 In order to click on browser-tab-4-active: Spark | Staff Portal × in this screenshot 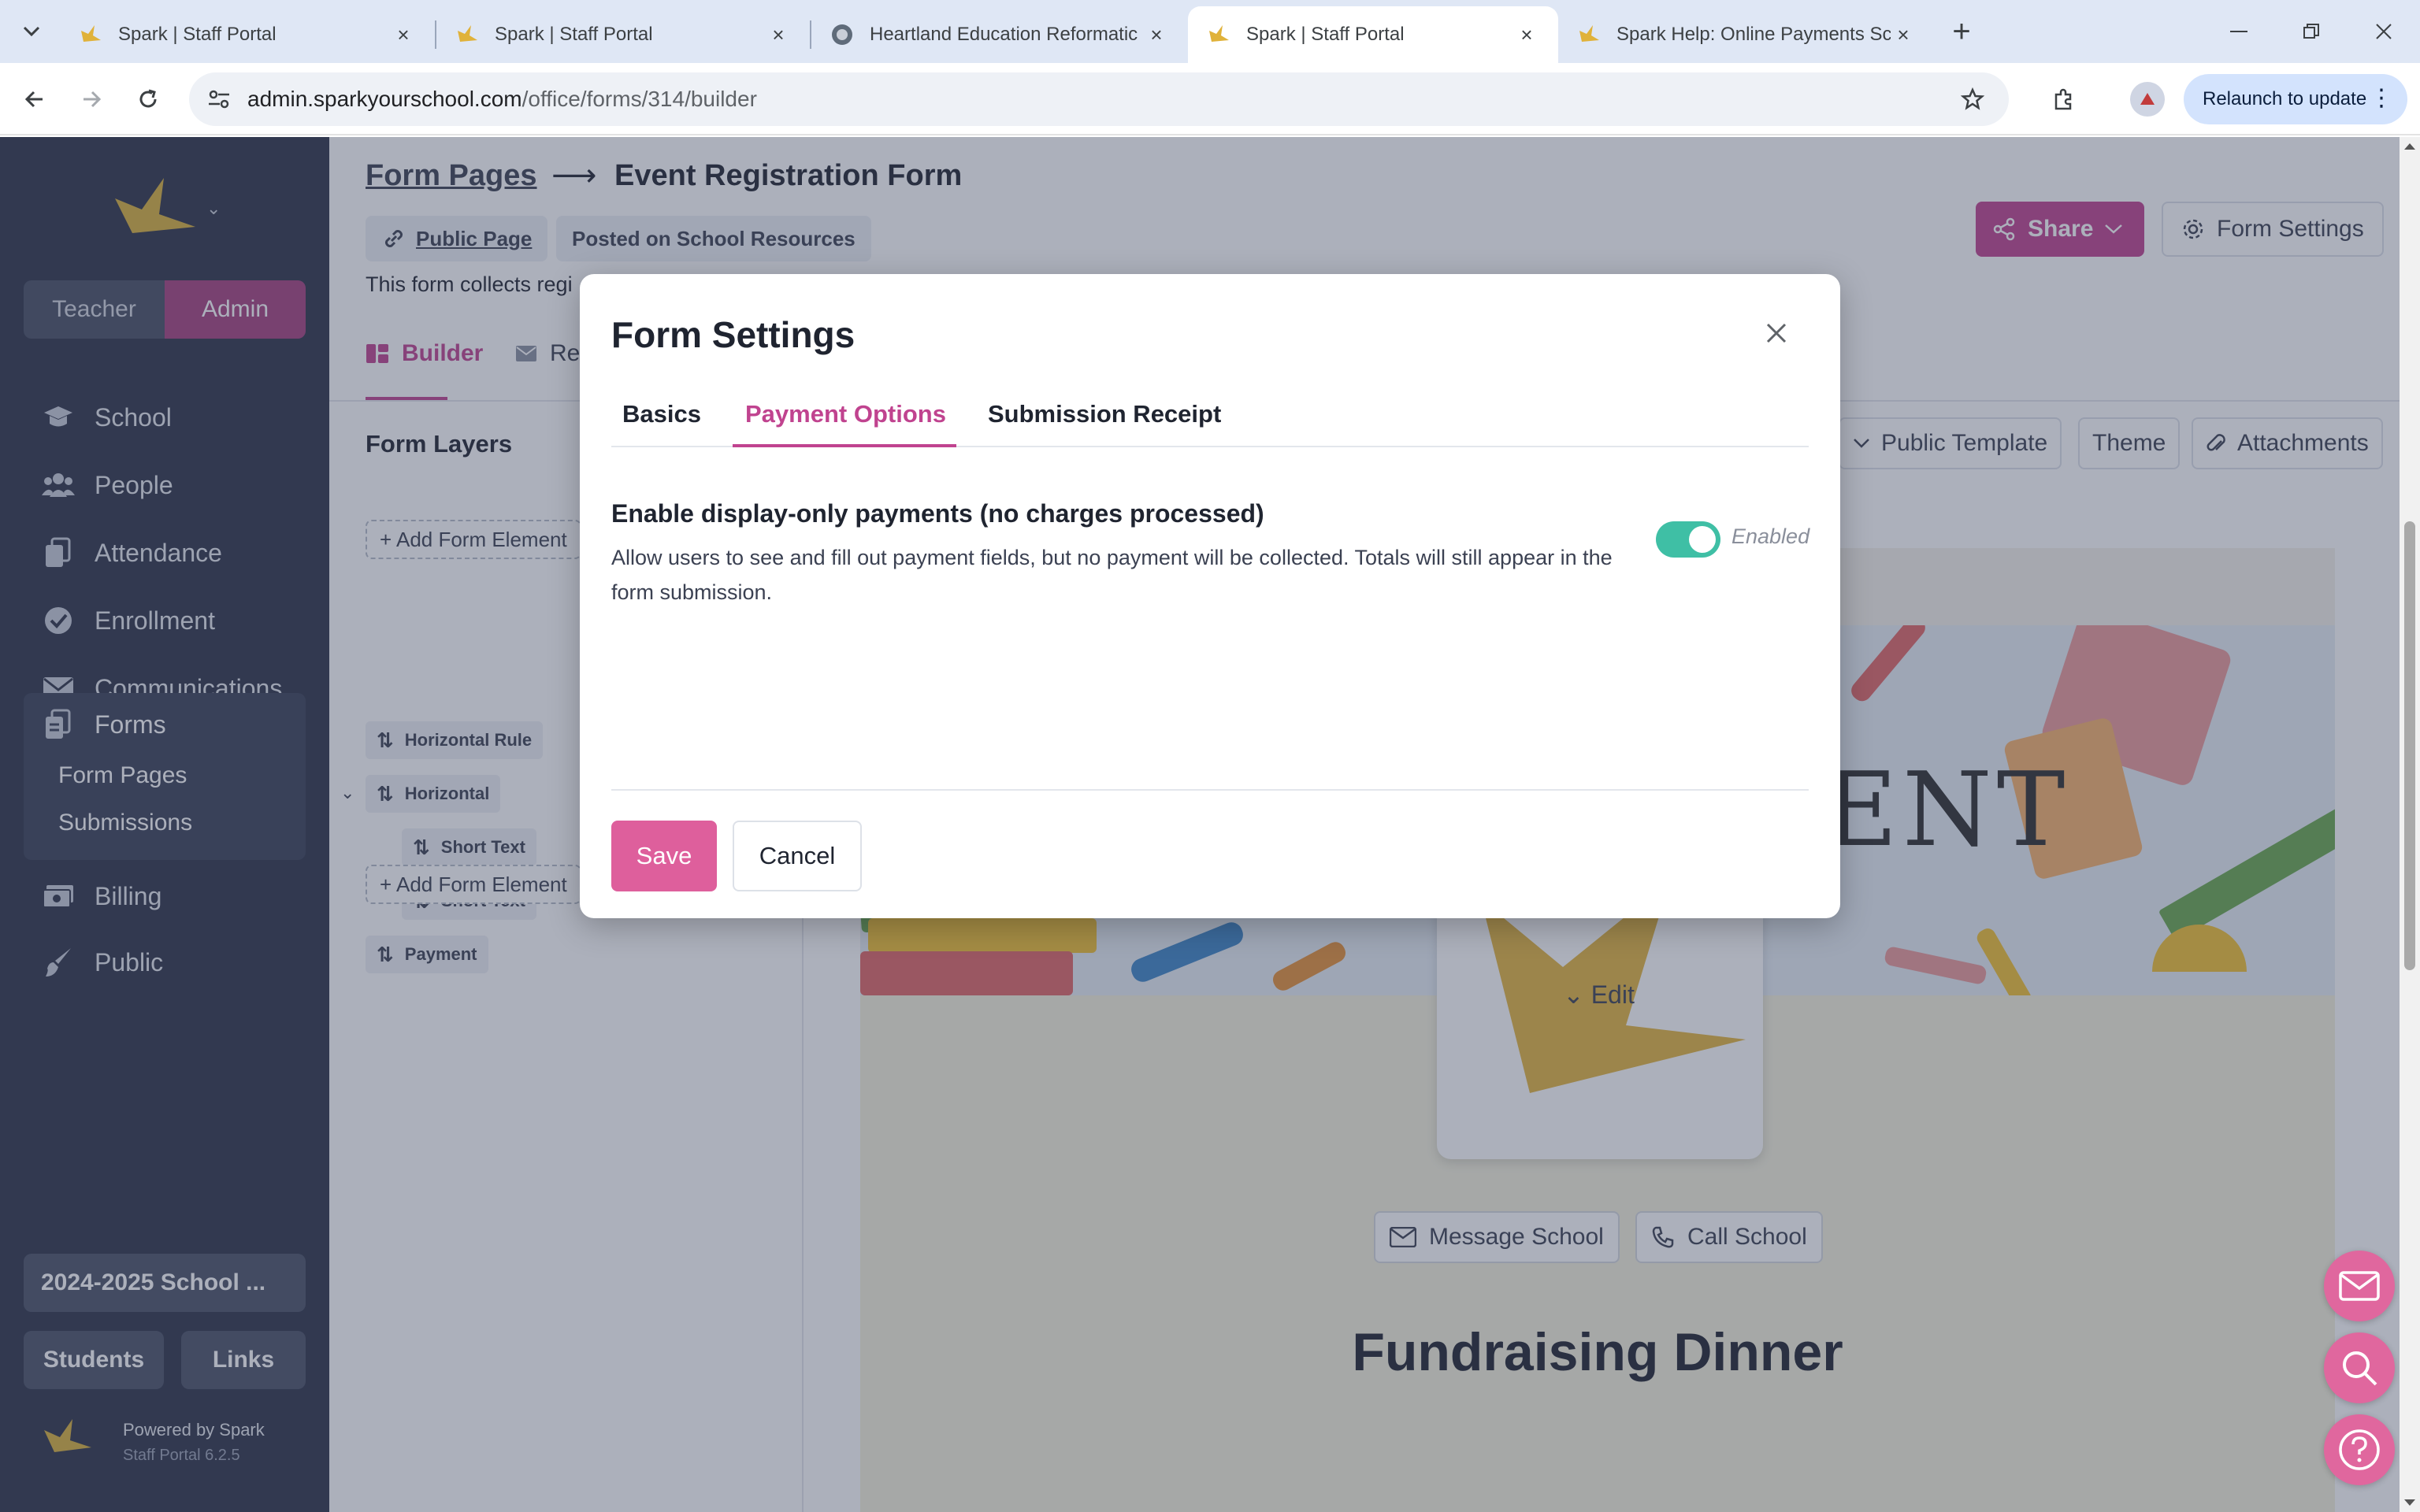, I will do `click(1373, 34)`.